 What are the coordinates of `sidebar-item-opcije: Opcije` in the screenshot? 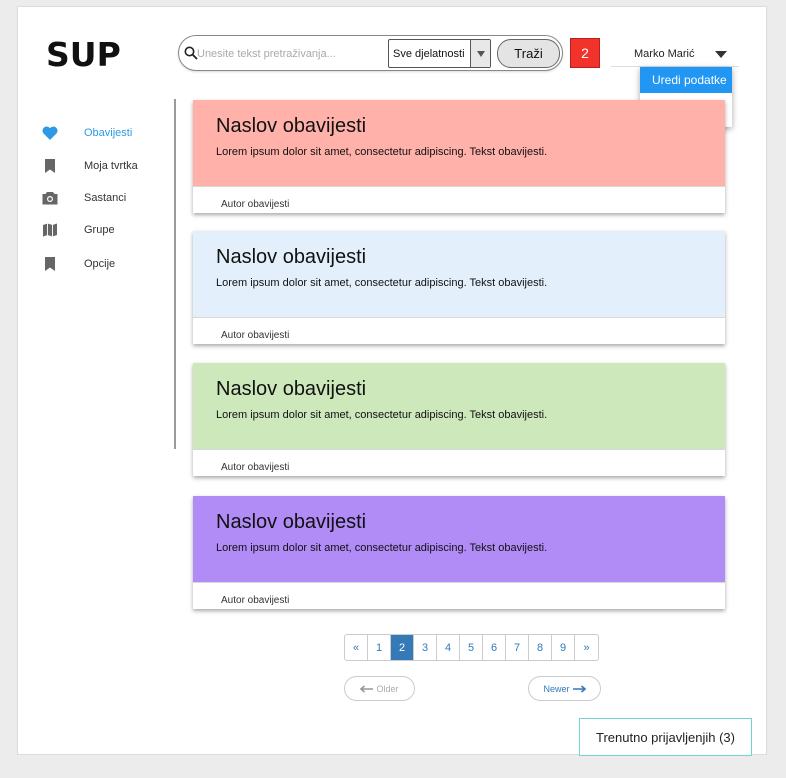 It's located at (104, 264).